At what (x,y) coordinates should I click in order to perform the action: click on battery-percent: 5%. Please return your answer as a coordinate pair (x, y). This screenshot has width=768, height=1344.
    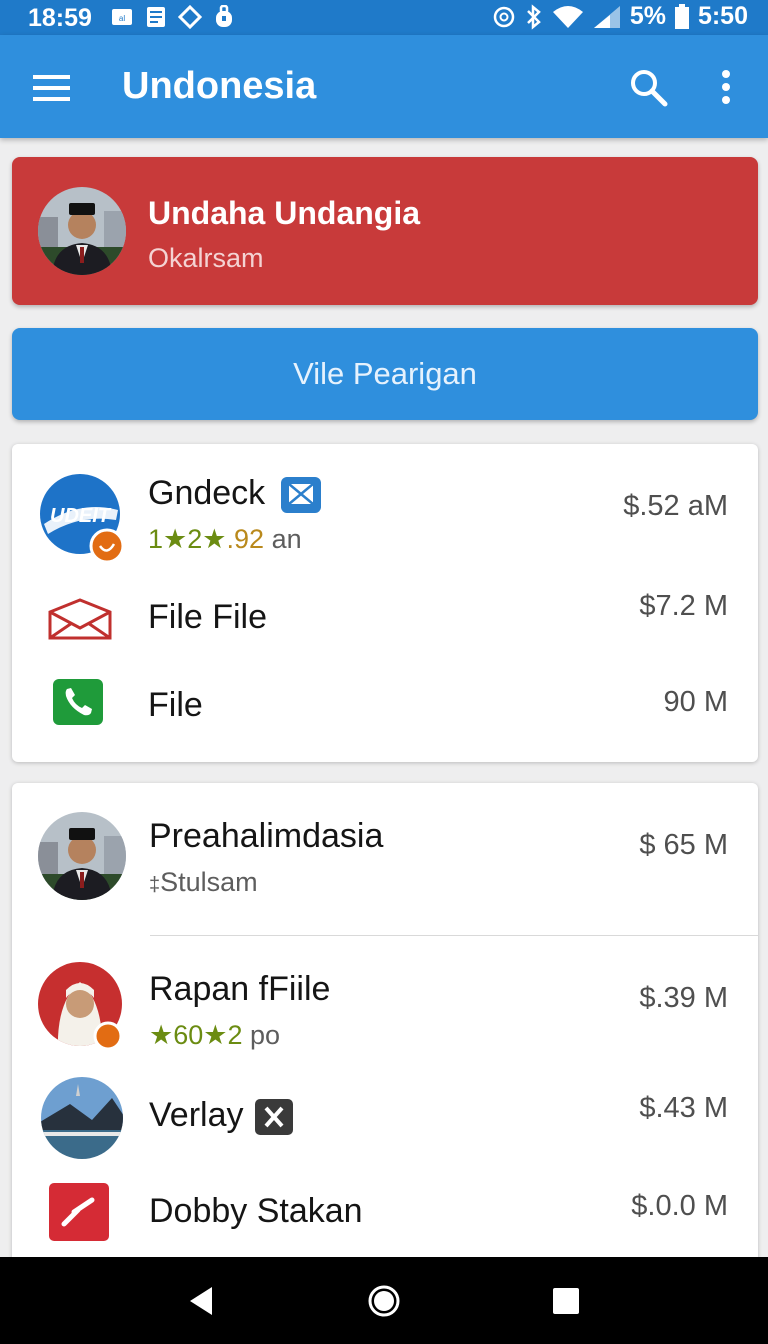
    Looking at the image, I should click on (647, 16).